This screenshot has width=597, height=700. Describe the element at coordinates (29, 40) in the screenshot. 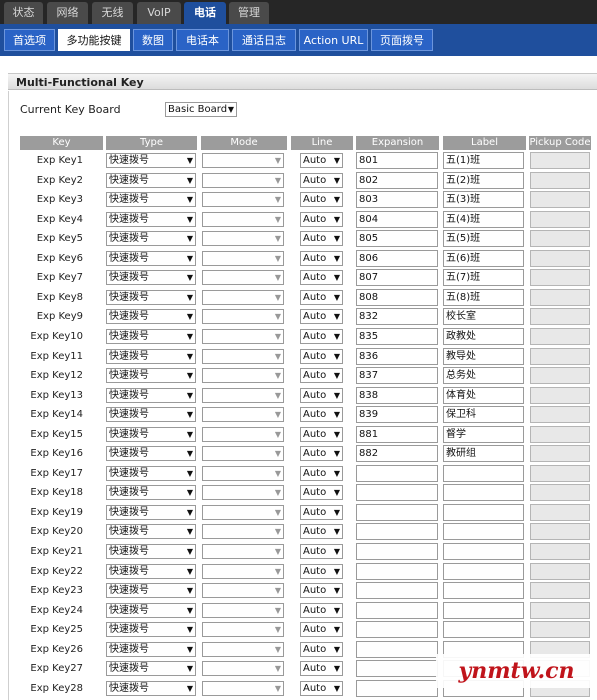

I see `sub-tab-preferences: 首选项` at that location.